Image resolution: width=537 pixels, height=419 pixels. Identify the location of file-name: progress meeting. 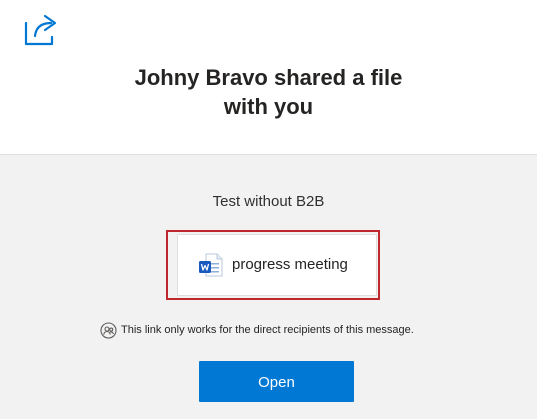
(290, 264).